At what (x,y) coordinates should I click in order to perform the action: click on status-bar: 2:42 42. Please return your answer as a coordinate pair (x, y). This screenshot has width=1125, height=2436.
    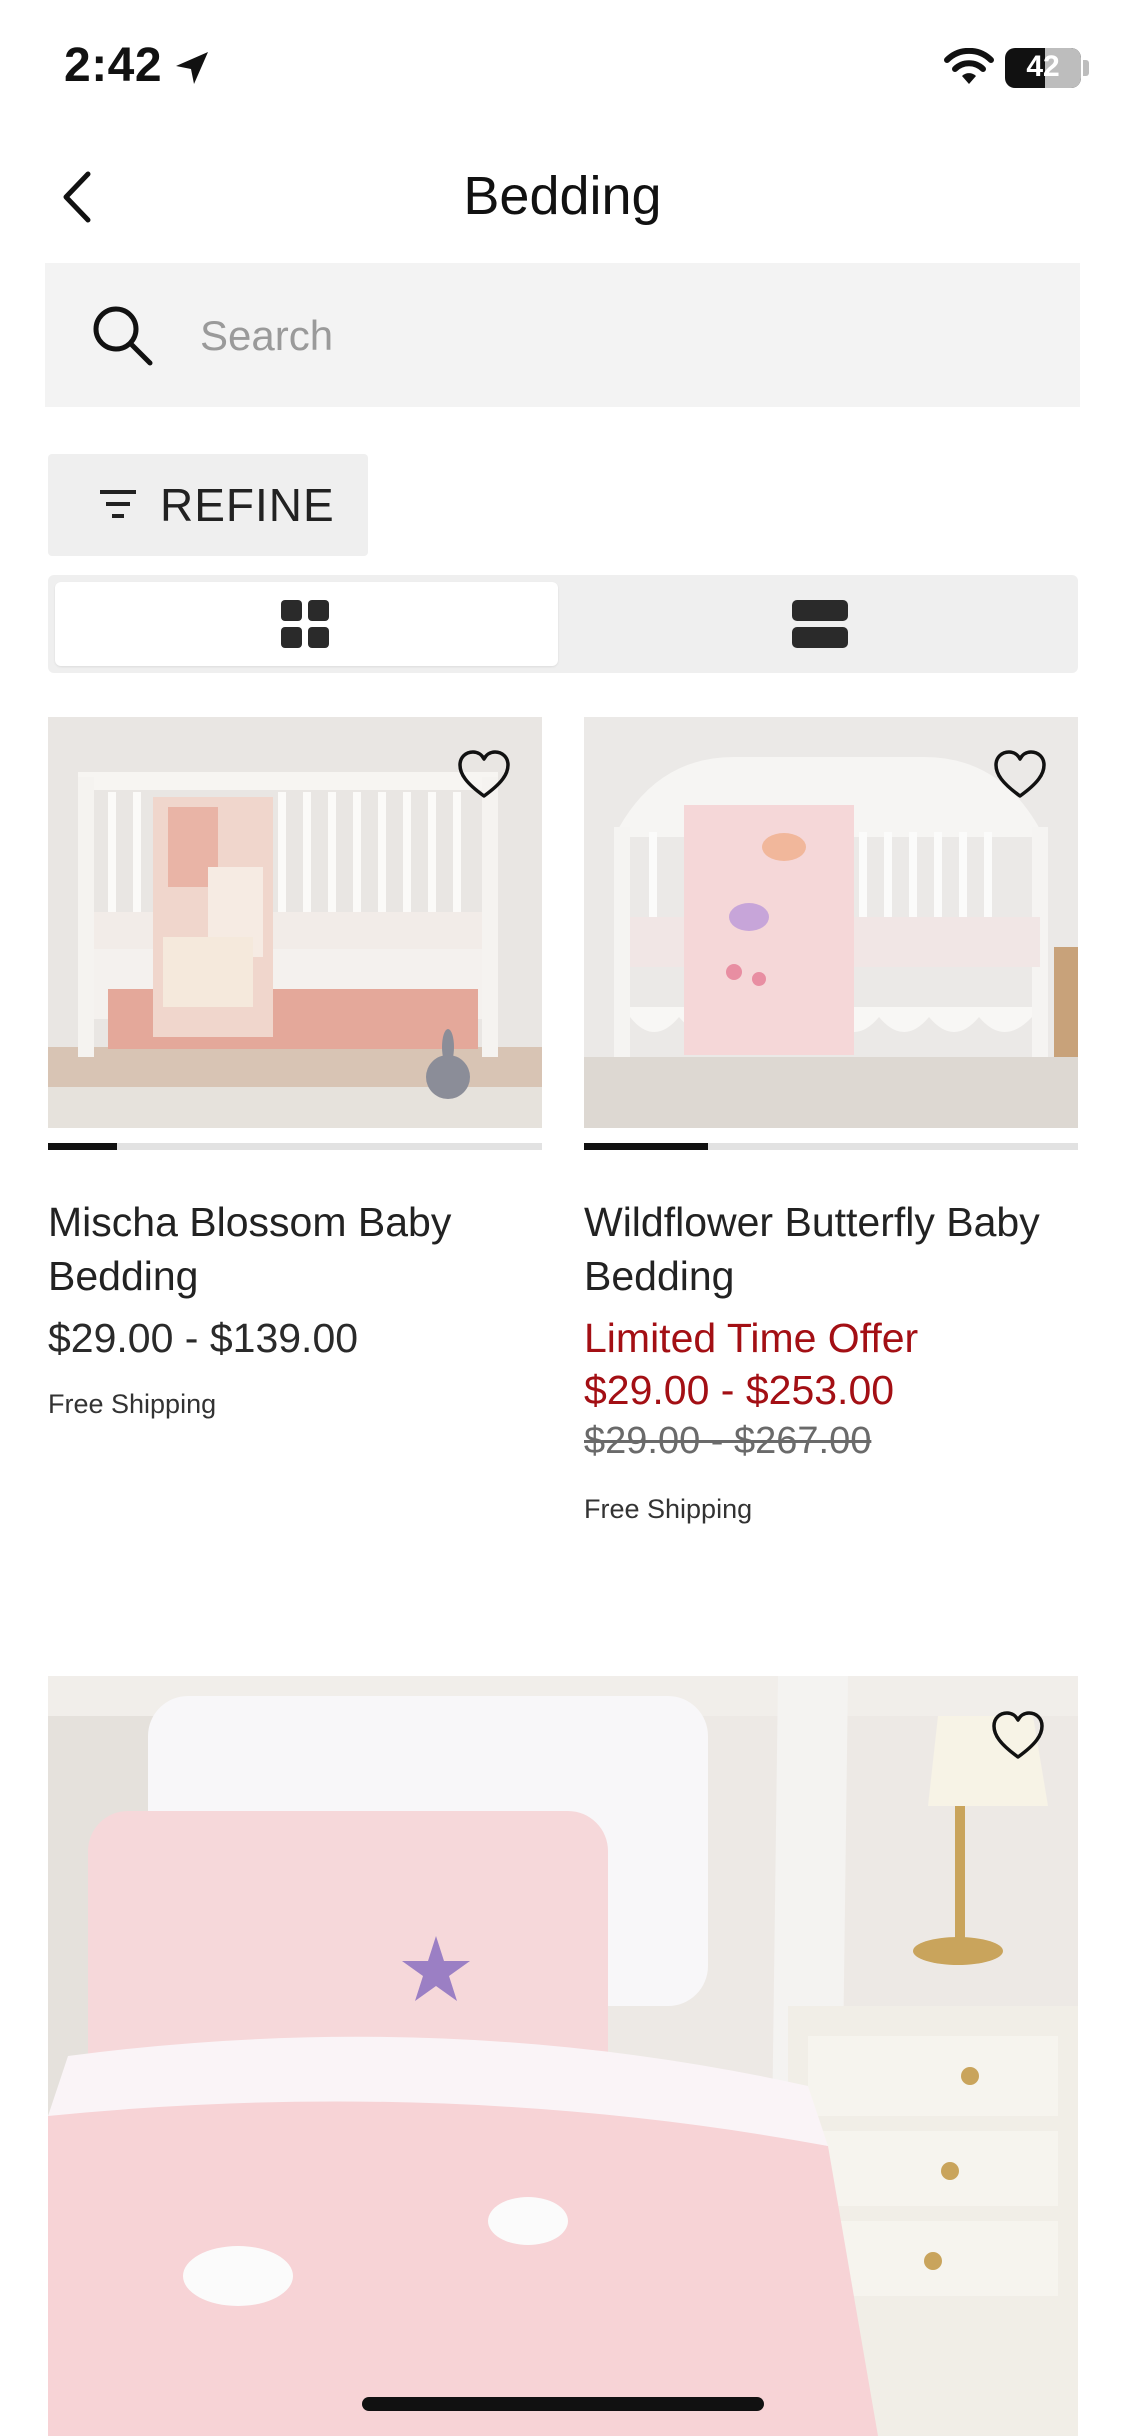
    Looking at the image, I should click on (562, 66).